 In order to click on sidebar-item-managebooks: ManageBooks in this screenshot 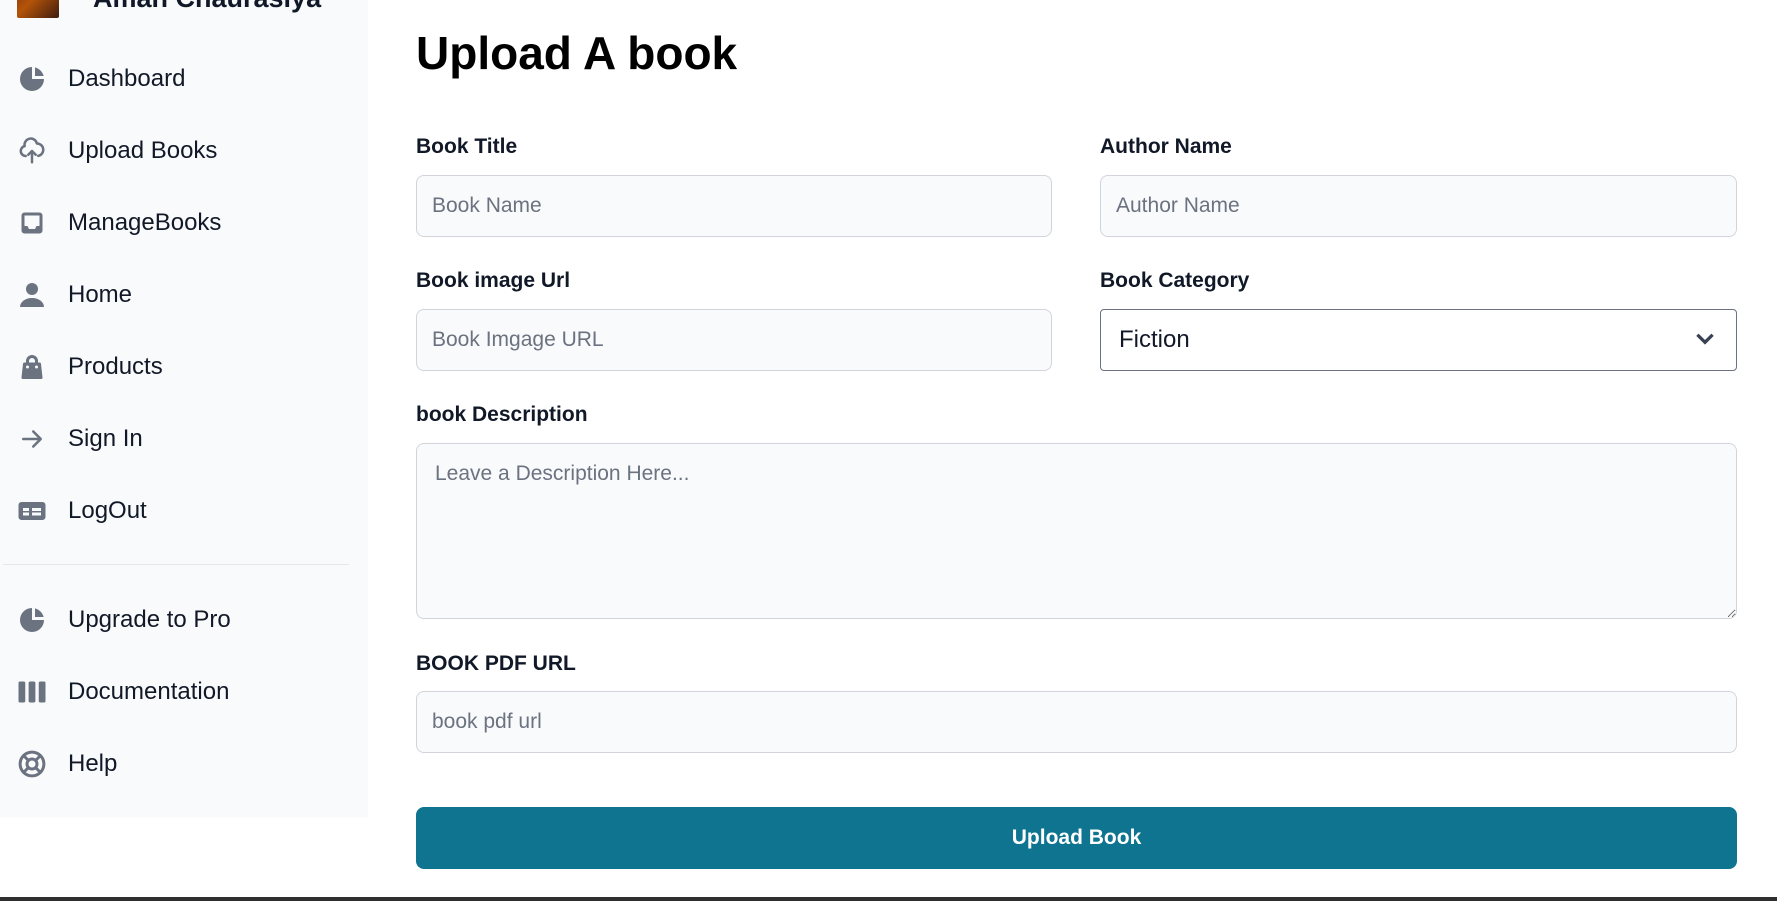, I will do `click(118, 223)`.